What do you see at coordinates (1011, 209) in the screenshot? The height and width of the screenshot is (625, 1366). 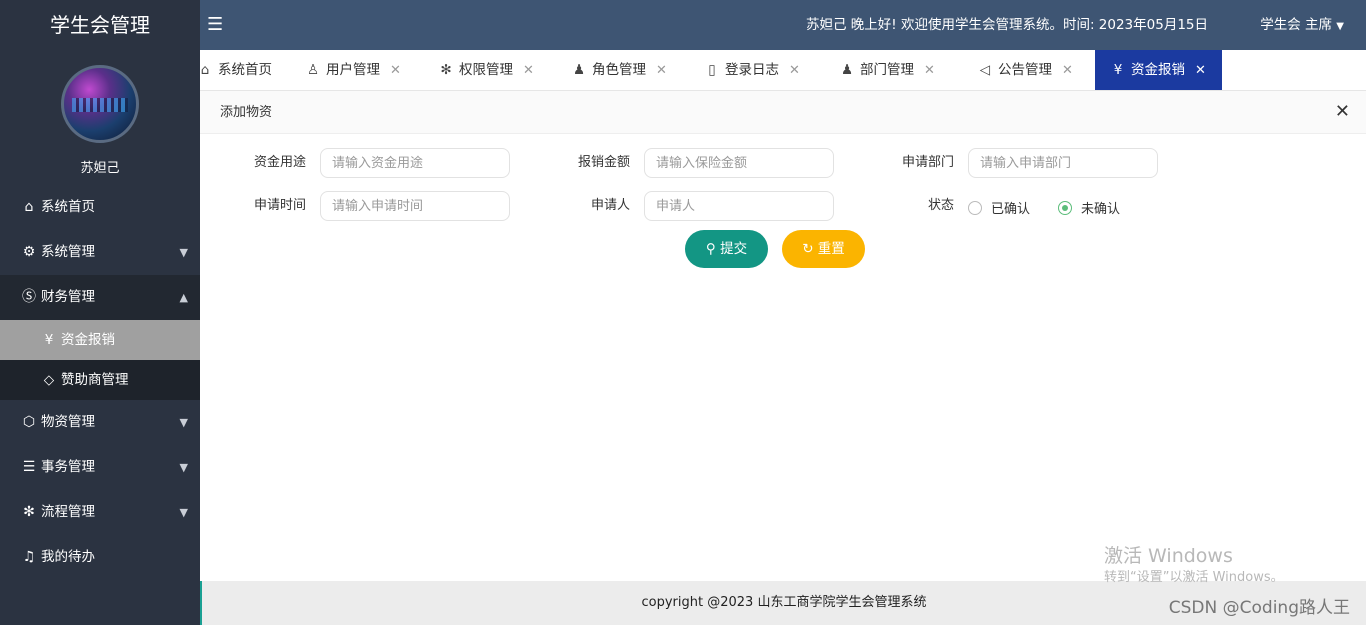 I see `radio-label: 已确认` at bounding box center [1011, 209].